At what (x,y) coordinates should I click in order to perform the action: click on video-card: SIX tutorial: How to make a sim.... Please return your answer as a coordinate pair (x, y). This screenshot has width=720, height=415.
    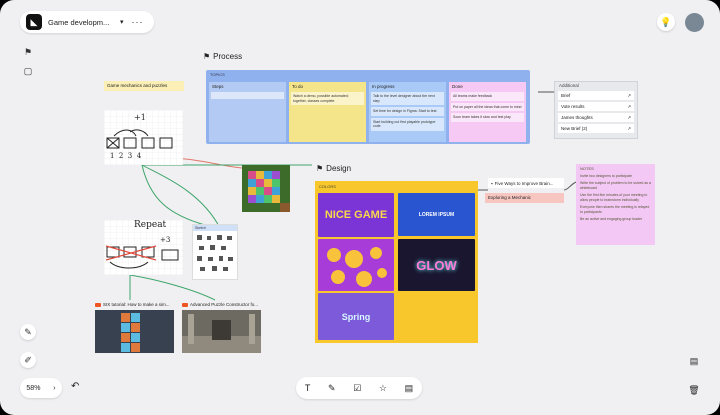
    Looking at the image, I should click on (134, 327).